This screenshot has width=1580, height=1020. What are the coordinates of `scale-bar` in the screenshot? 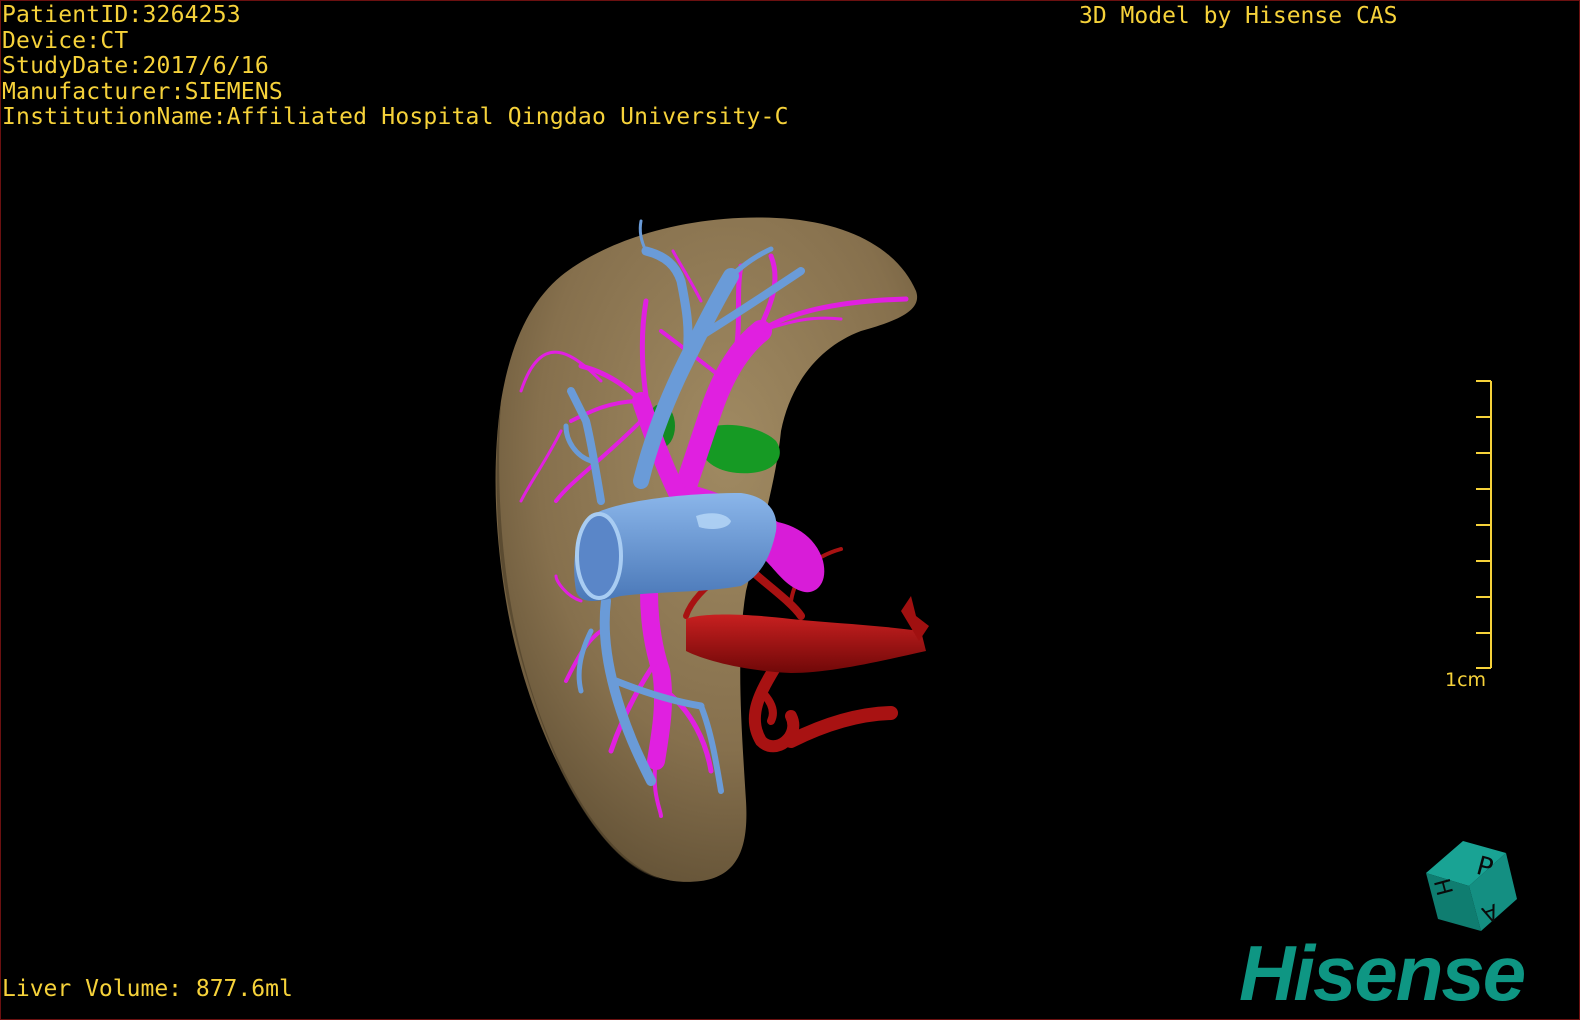 It's located at (1484, 524).